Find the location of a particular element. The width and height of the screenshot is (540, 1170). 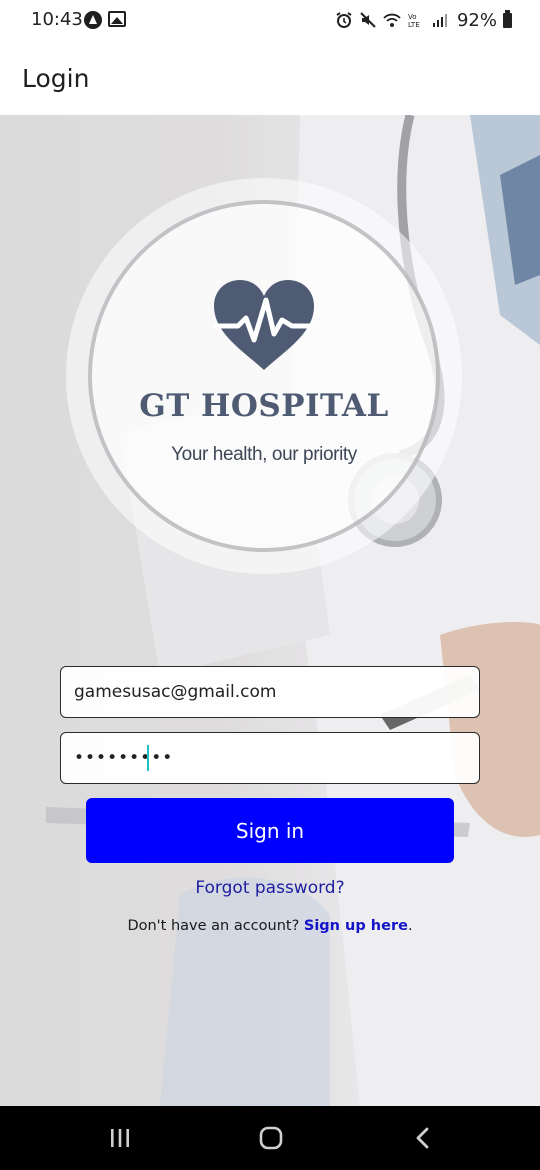

email-field is located at coordinates (270, 692).